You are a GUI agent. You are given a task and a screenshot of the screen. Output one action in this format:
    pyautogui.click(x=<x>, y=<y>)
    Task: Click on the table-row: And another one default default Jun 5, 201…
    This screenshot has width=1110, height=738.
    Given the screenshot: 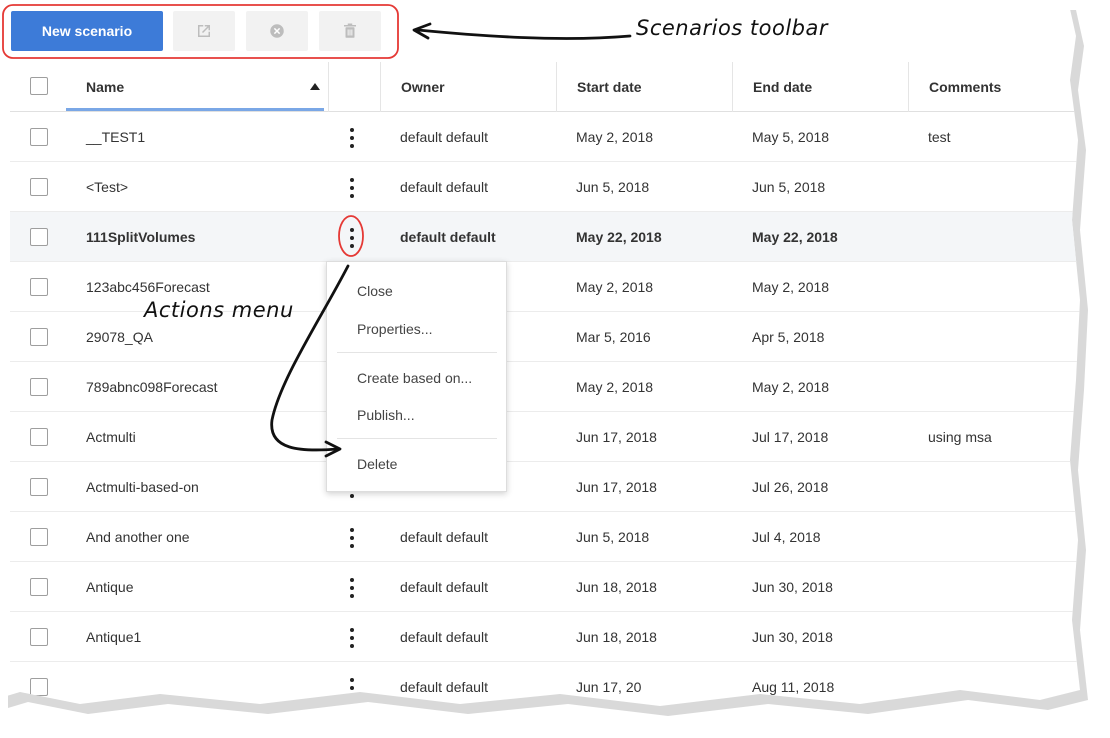 What is the action you would take?
    pyautogui.click(x=545, y=537)
    